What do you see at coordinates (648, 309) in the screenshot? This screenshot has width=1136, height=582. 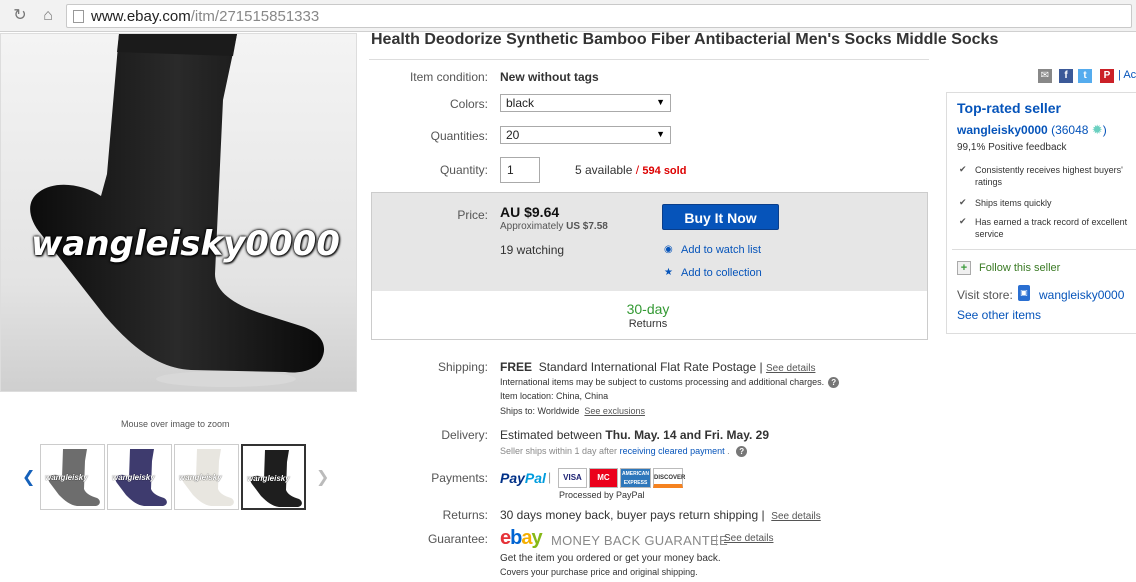 I see `returns-days: 30-day` at bounding box center [648, 309].